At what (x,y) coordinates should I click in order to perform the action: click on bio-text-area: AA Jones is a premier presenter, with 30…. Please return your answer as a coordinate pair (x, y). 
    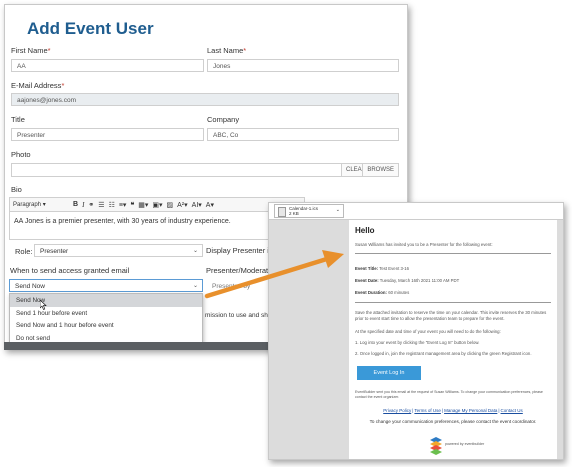
    Looking at the image, I should click on (157, 226).